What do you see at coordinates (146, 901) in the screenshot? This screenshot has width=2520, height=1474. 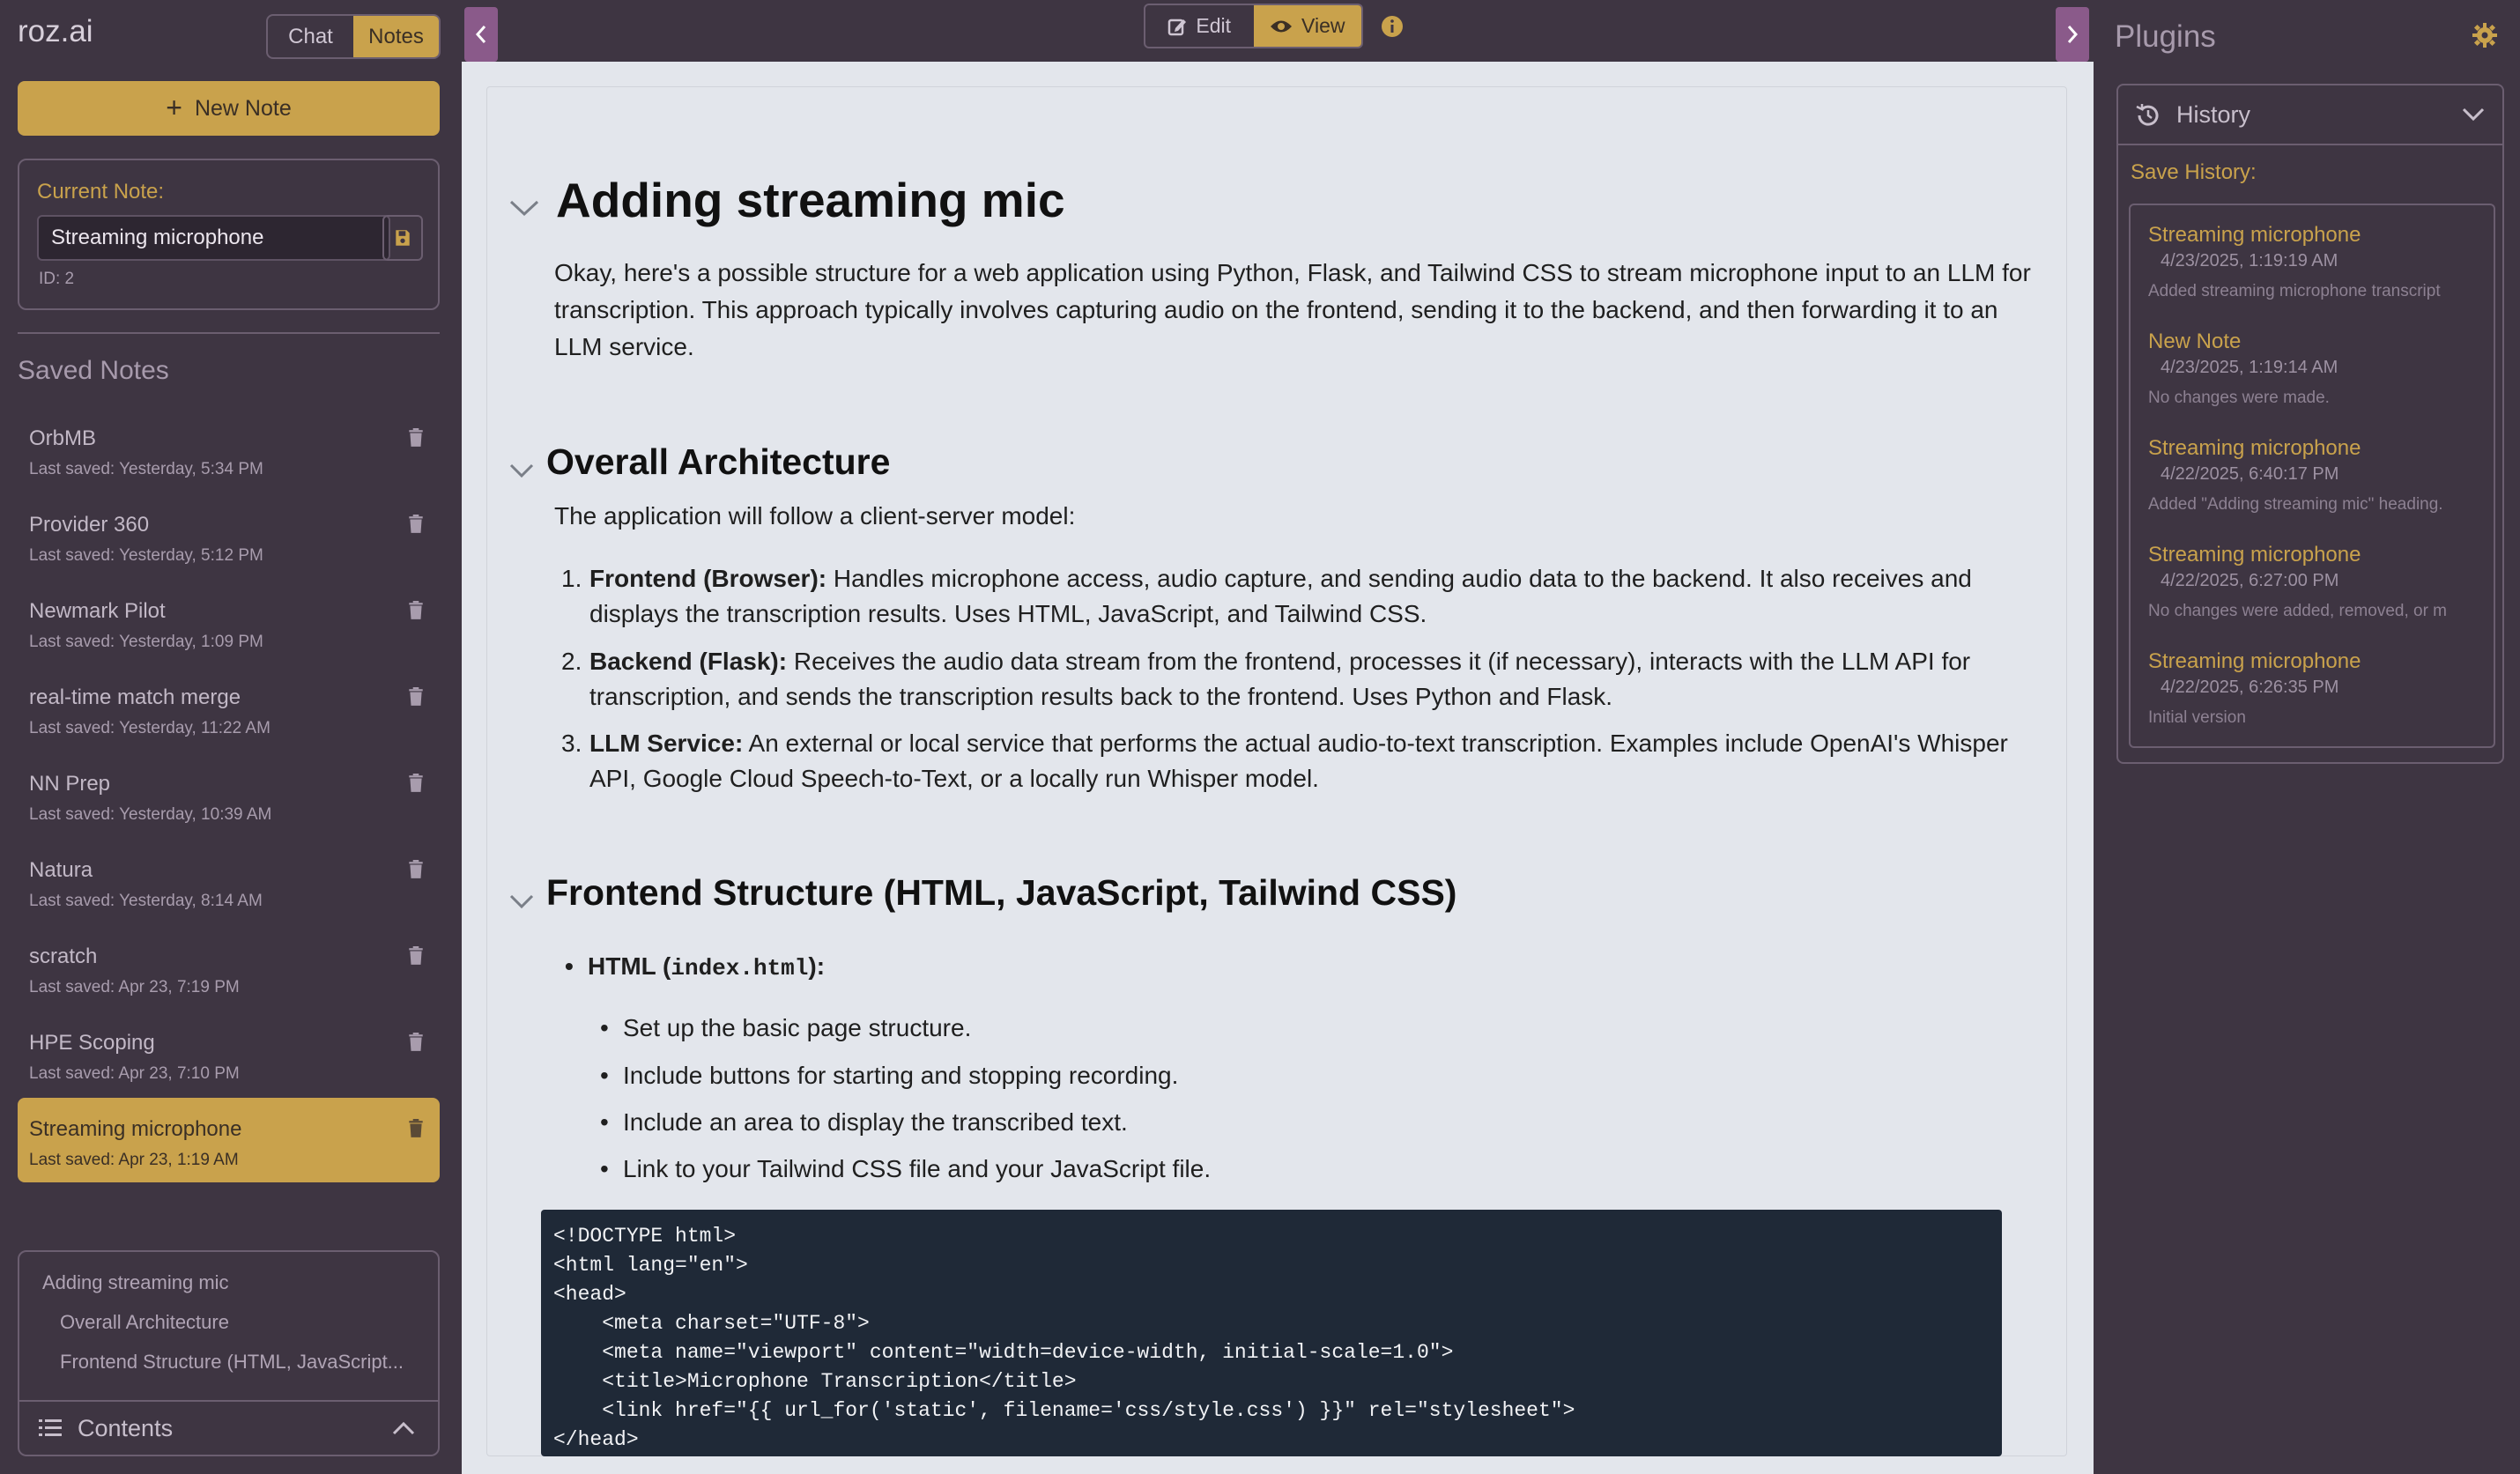 I see `note-saved-time: Last saved: Yesterday, 8:14 AM` at bounding box center [146, 901].